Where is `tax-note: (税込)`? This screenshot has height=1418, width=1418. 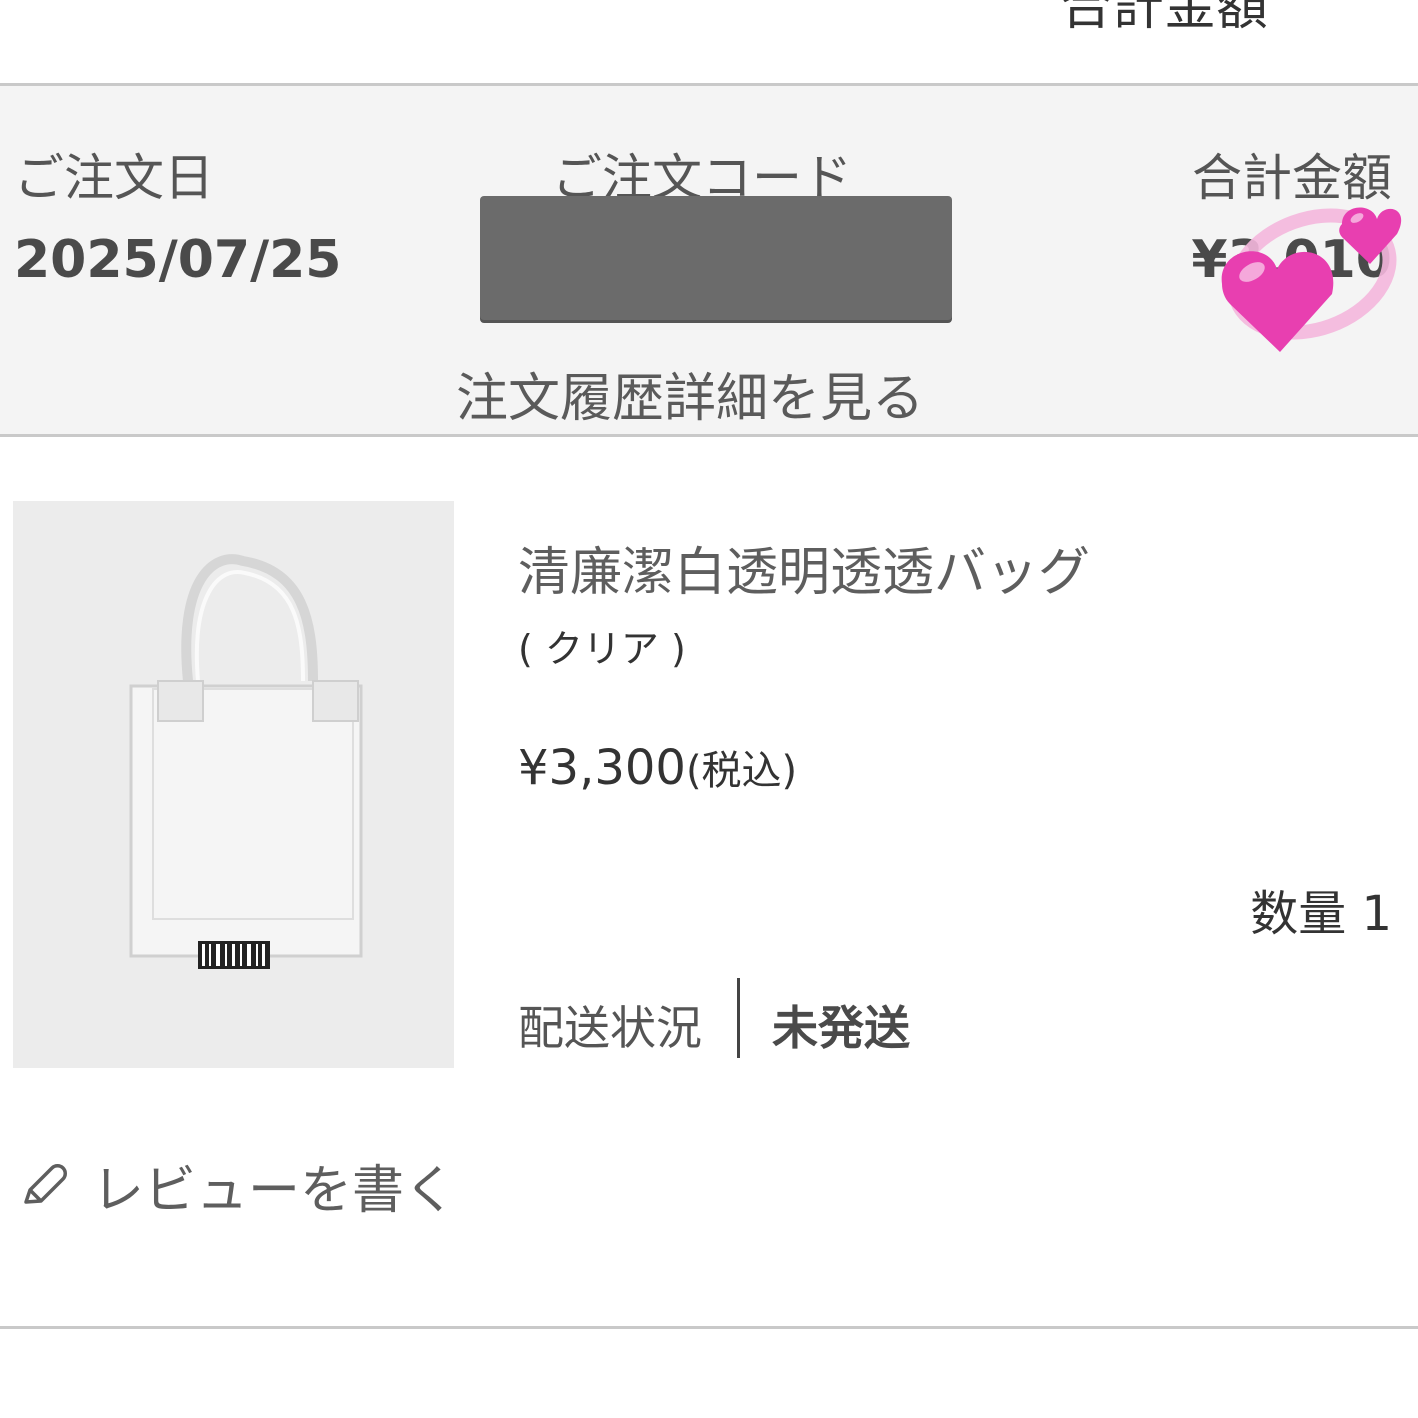 tax-note: (税込) is located at coordinates (741, 771).